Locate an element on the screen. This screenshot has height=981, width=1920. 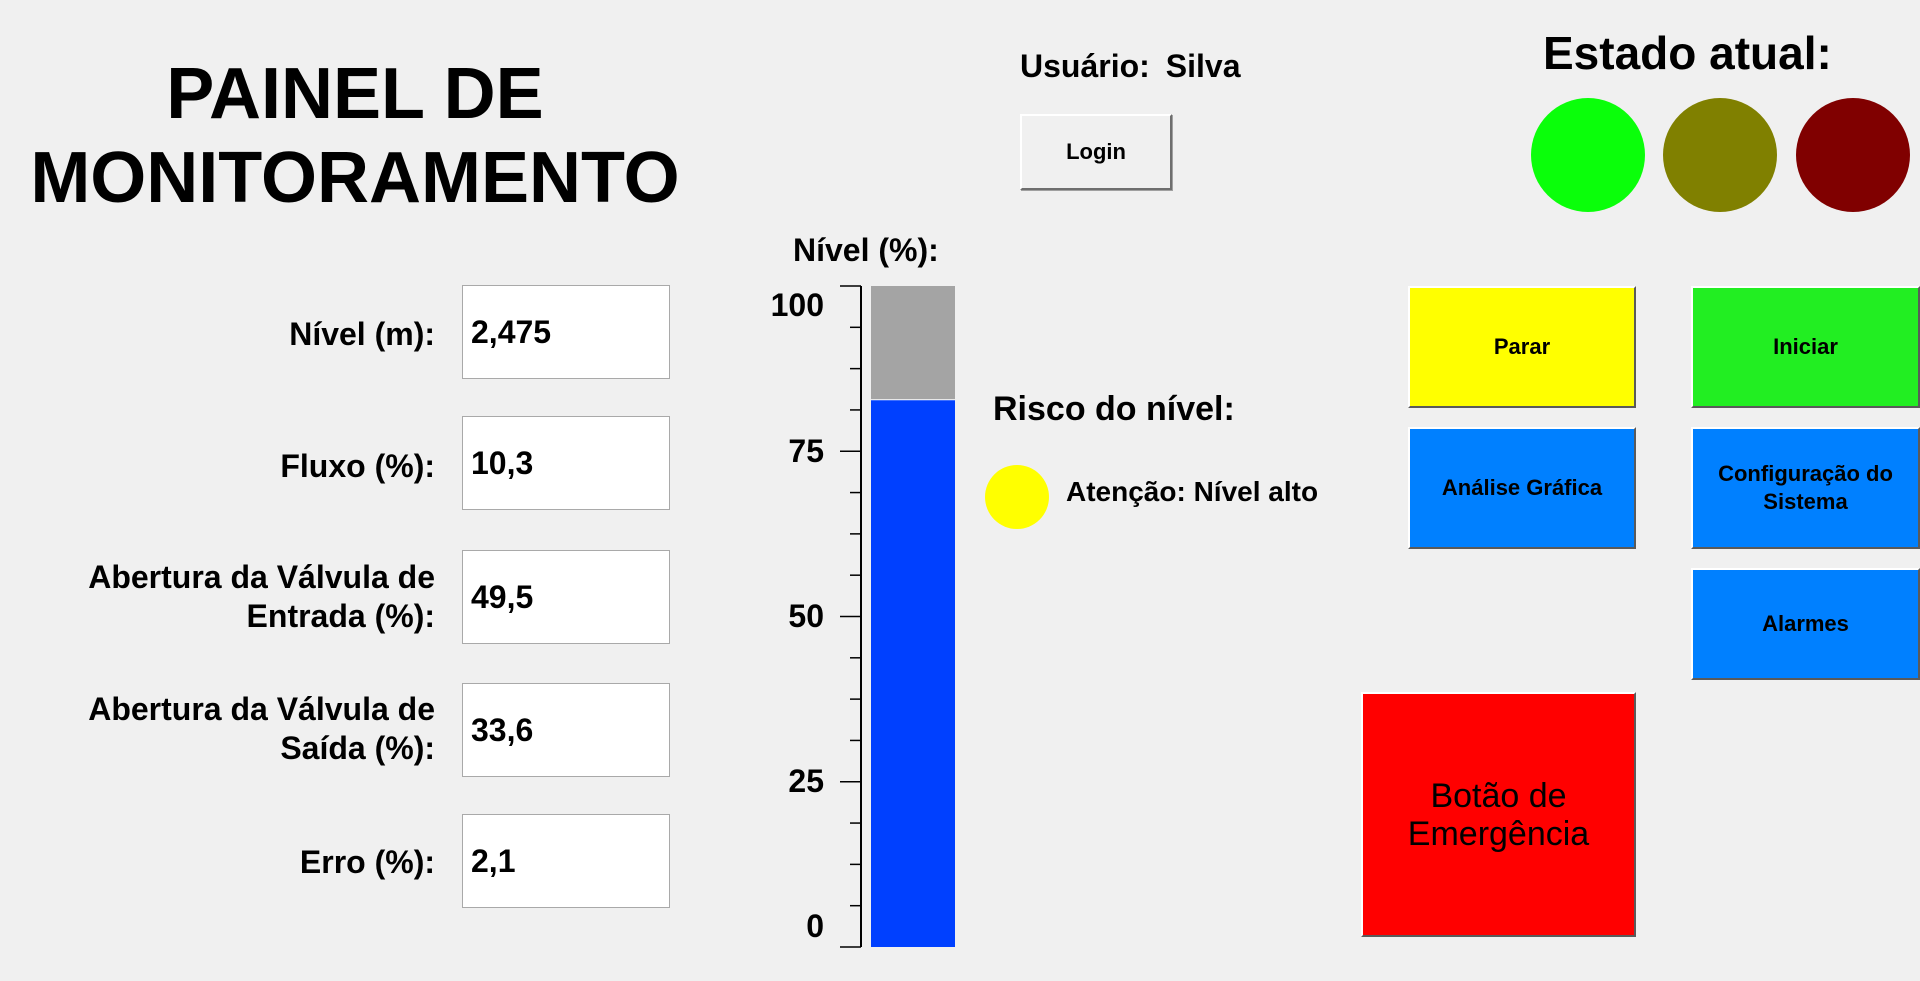
field-label-erro-text: Erro (%): is located at coordinates (367, 862).